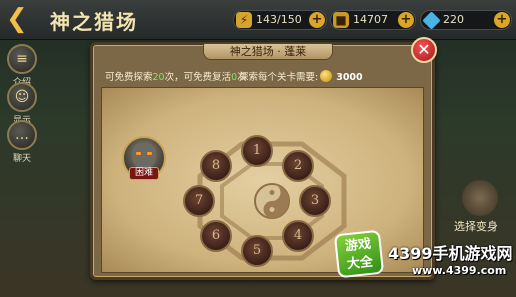  I want to click on add-gold-button: +, so click(406, 20).